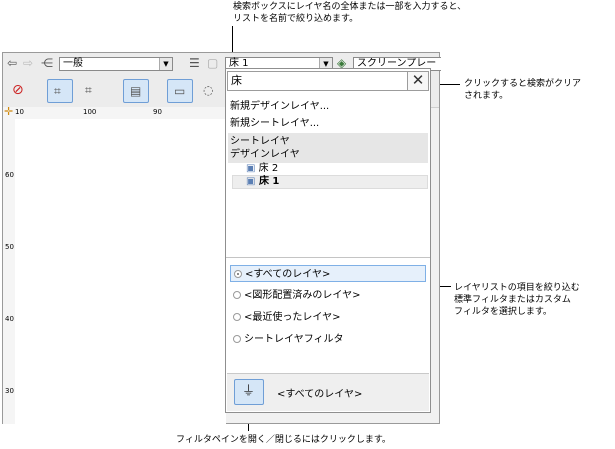 The height and width of the screenshot is (449, 615). Describe the element at coordinates (28, 63) in the screenshot. I see `forward-arrow-icon: ⇨` at that location.